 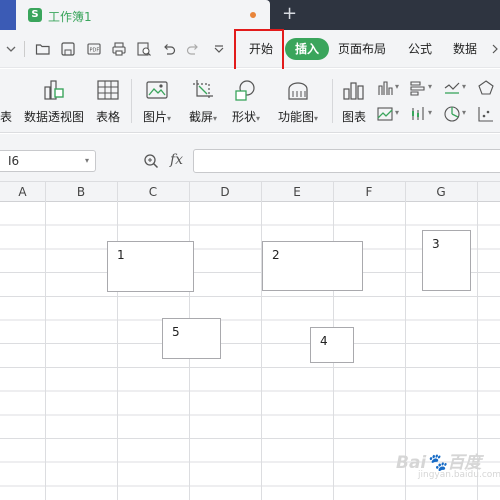 What do you see at coordinates (452, 88) in the screenshot?
I see `line-chart-icon` at bounding box center [452, 88].